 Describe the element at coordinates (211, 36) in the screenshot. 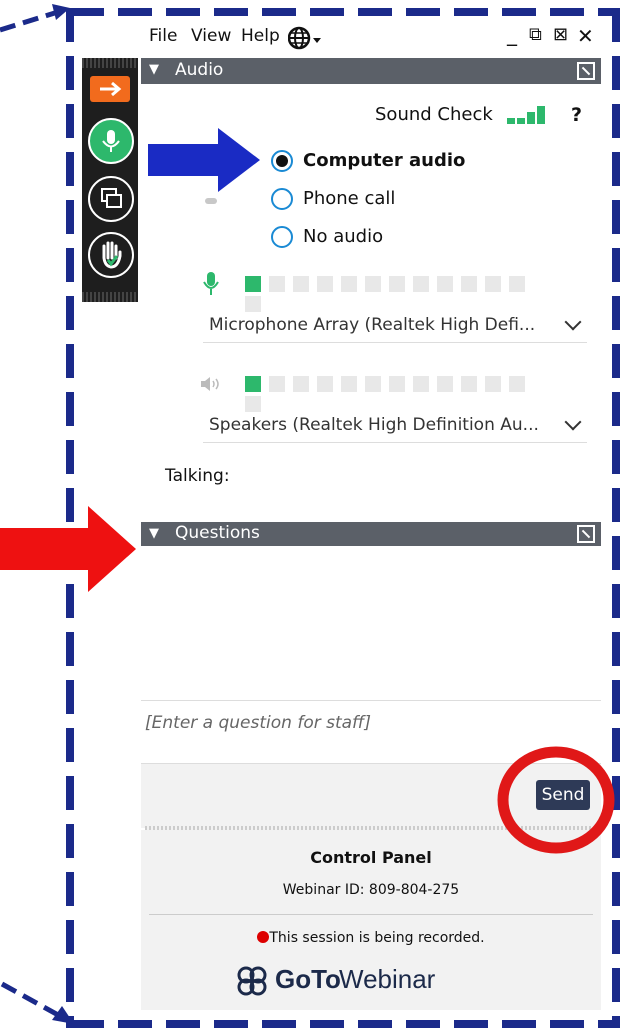

I see `menu-view: View` at that location.